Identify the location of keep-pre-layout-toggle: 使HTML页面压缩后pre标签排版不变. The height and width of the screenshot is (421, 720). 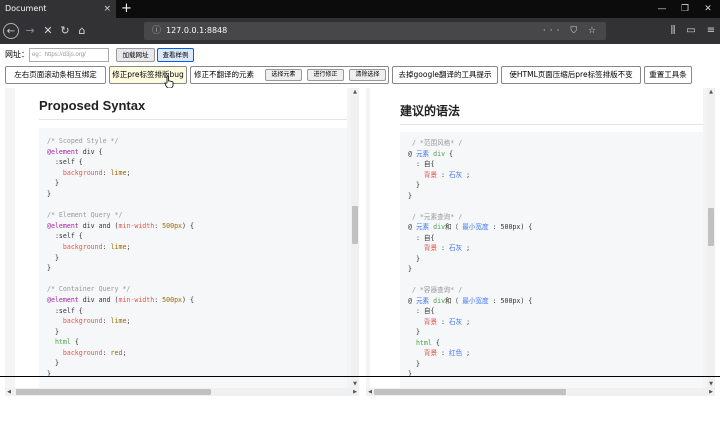
(571, 75).